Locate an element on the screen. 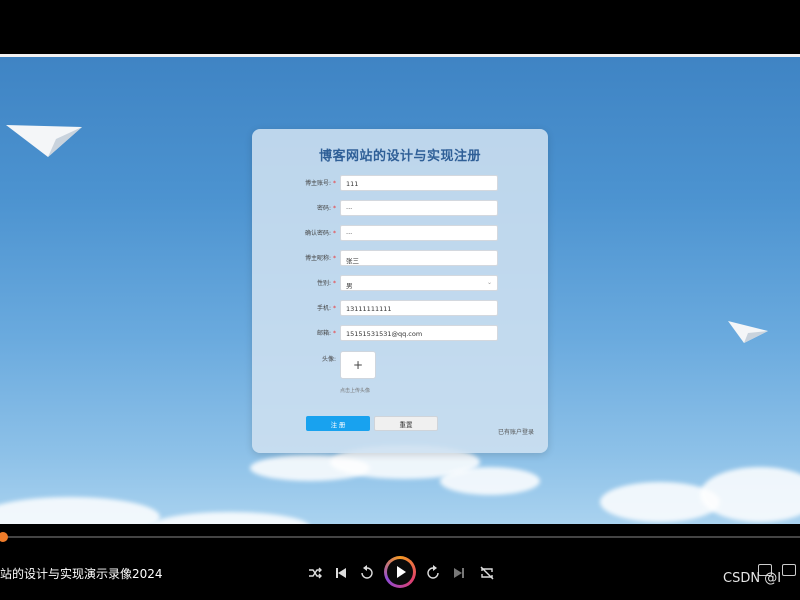 The height and width of the screenshot is (600, 800). watermark: CSDN @I is located at coordinates (752, 578).